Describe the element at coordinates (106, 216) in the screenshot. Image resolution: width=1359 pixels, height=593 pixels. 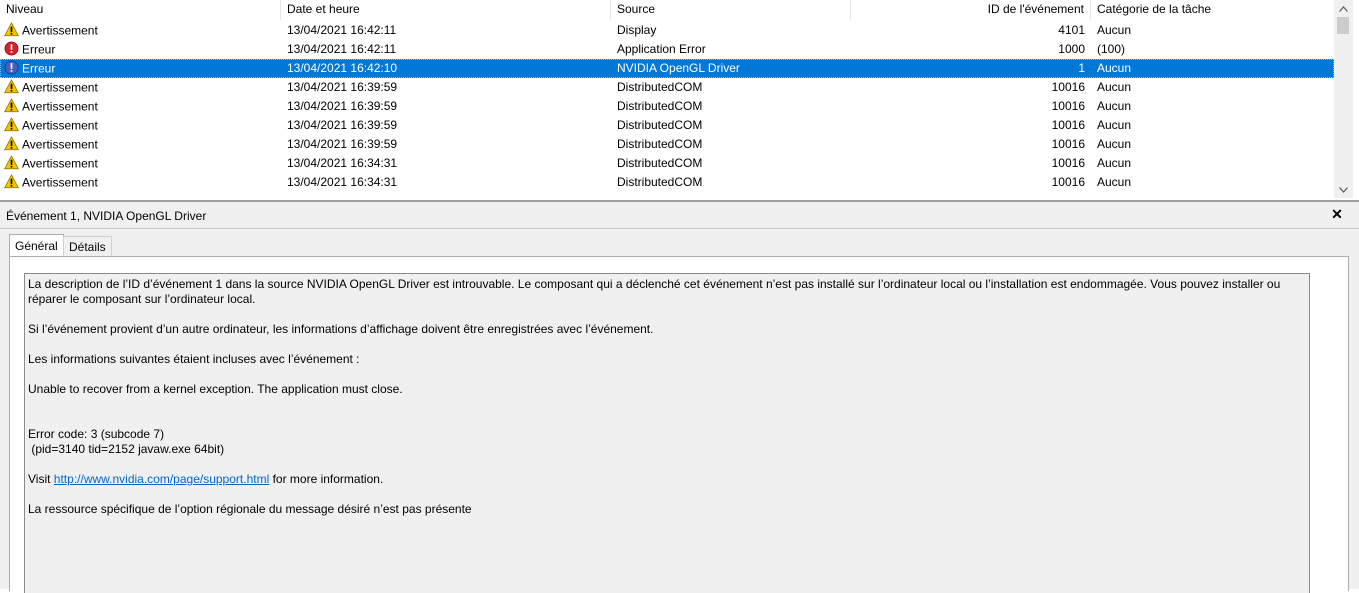
I see `details-title: Événement 1, NVIDIA OpenGL Driver` at that location.